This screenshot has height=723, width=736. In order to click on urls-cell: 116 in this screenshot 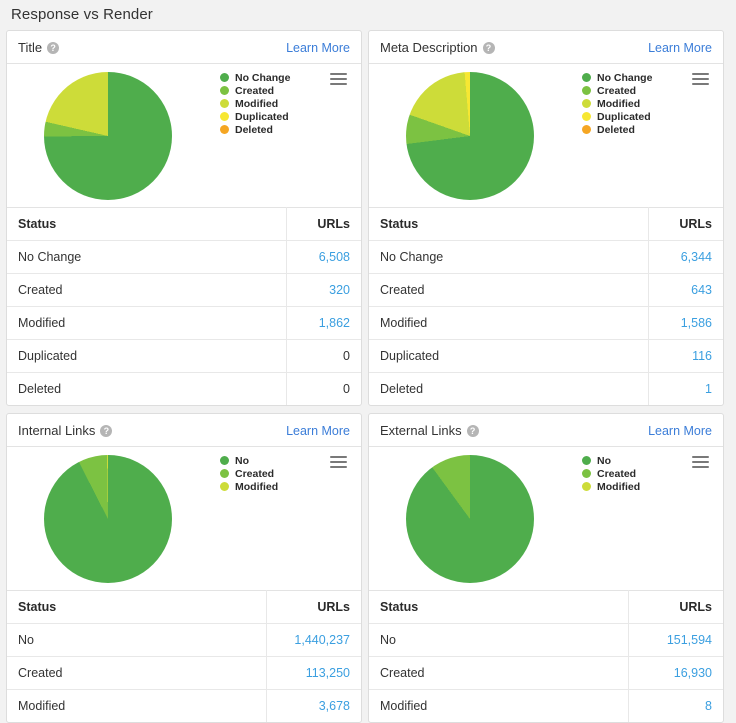, I will do `click(685, 356)`.